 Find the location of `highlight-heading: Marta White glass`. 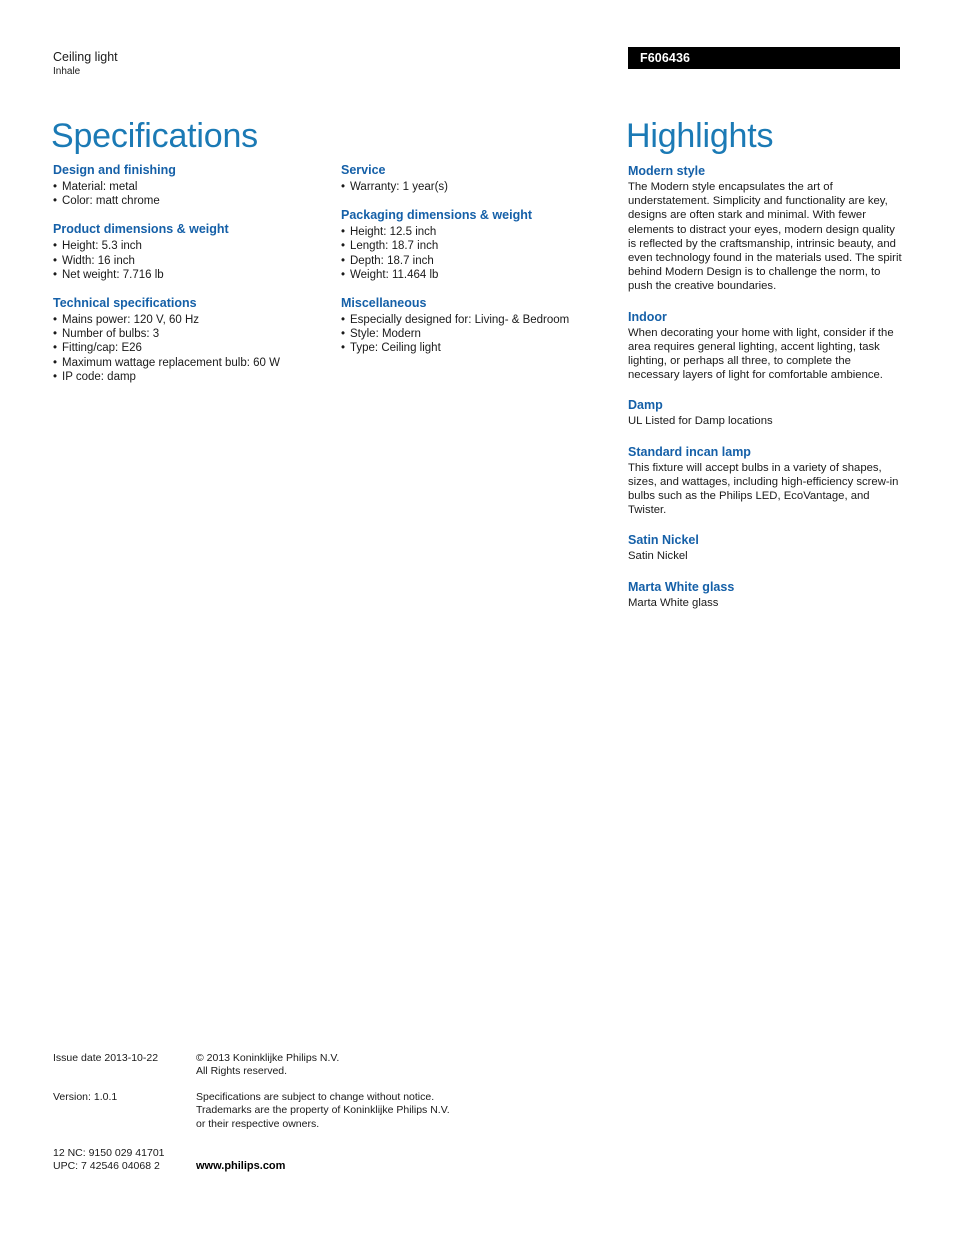

highlight-heading: Marta White glass is located at coordinates (681, 586).